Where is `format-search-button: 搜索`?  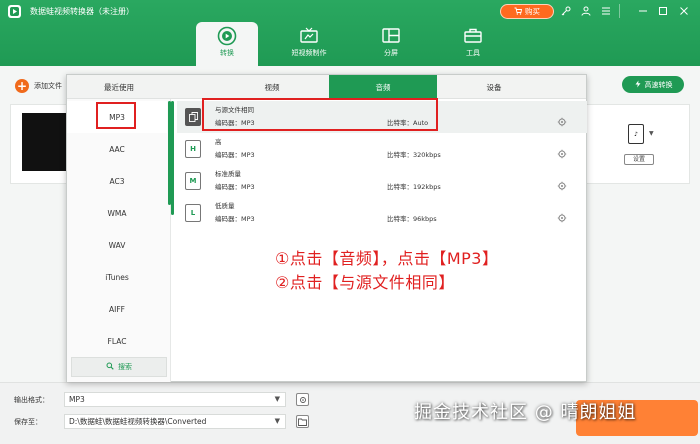 format-search-button: 搜索 is located at coordinates (119, 367).